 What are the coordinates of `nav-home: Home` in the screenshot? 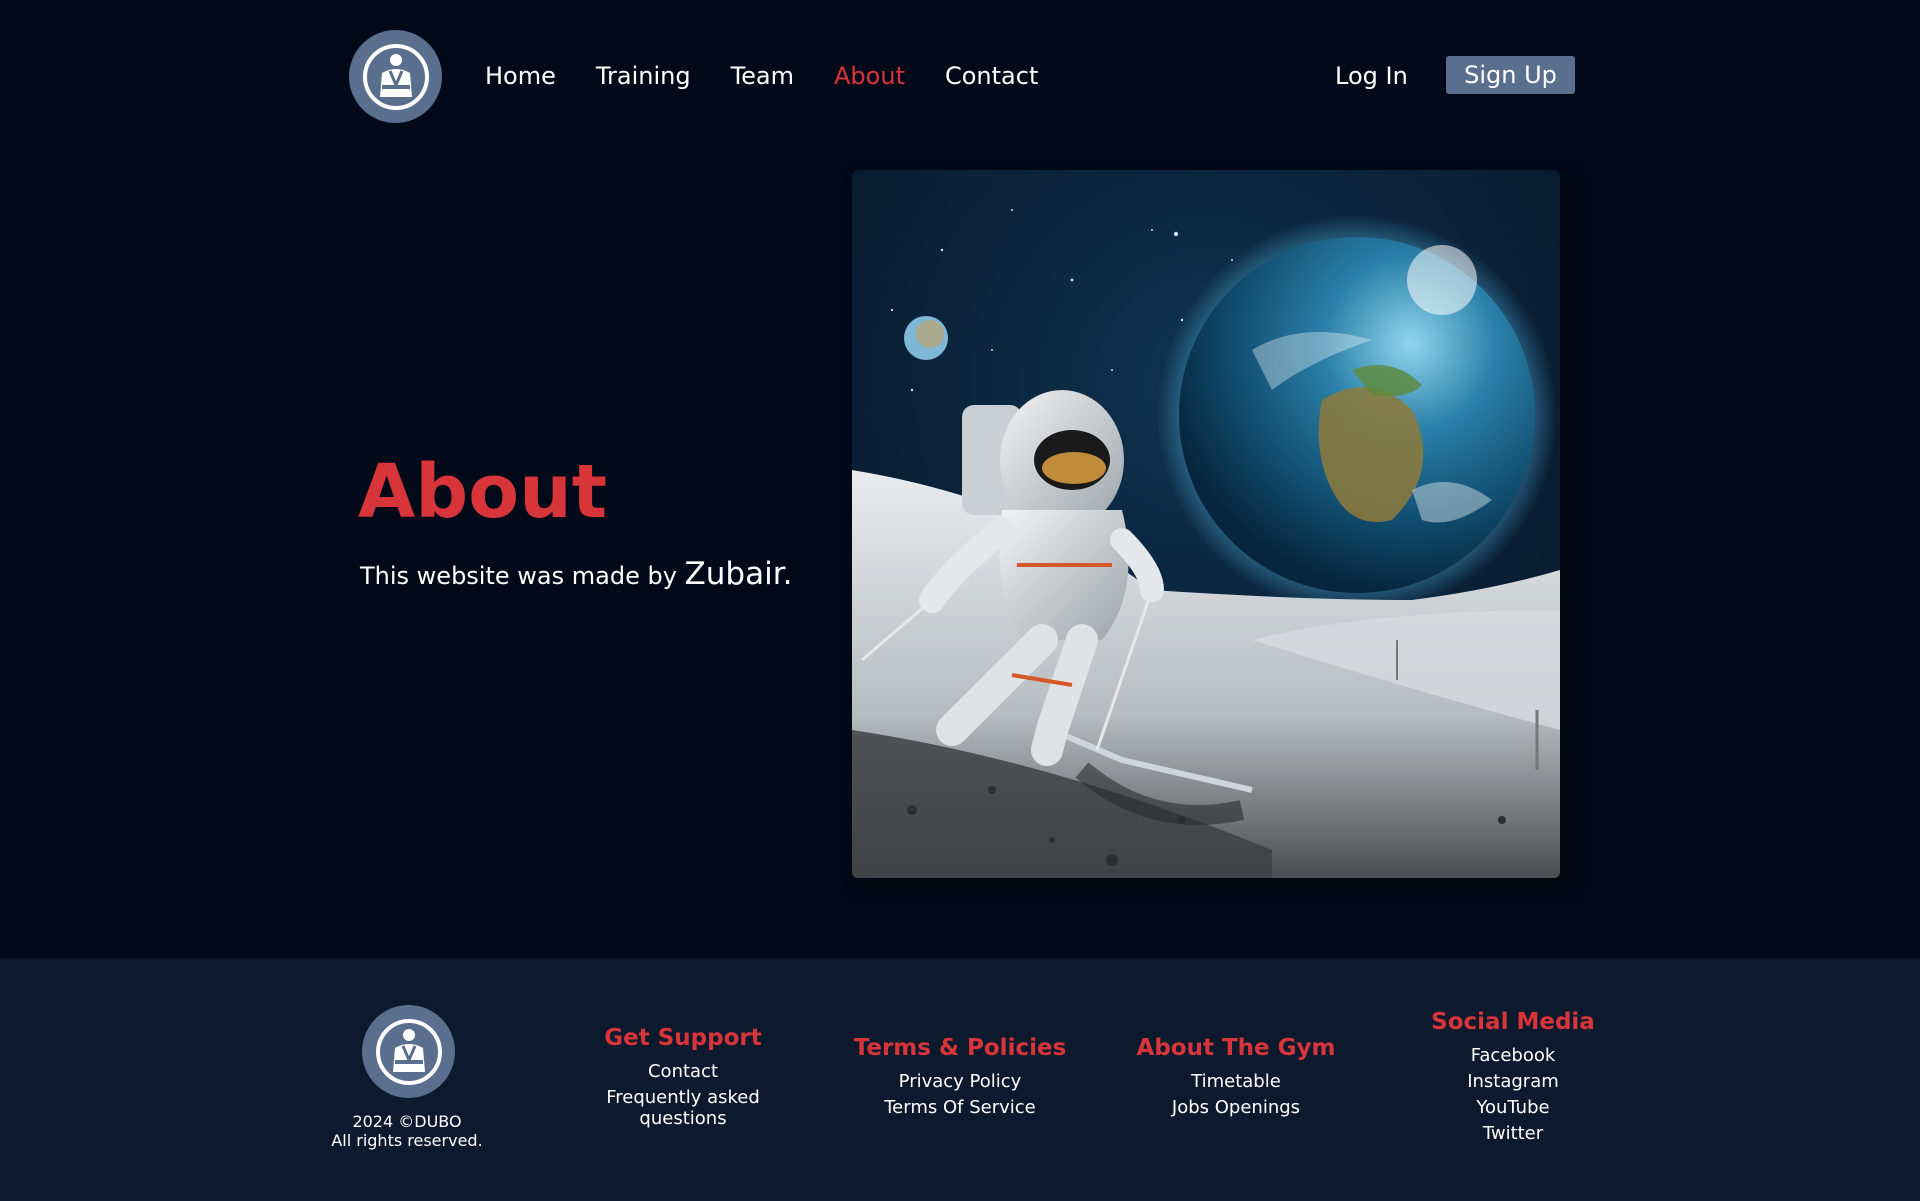 It's located at (520, 76).